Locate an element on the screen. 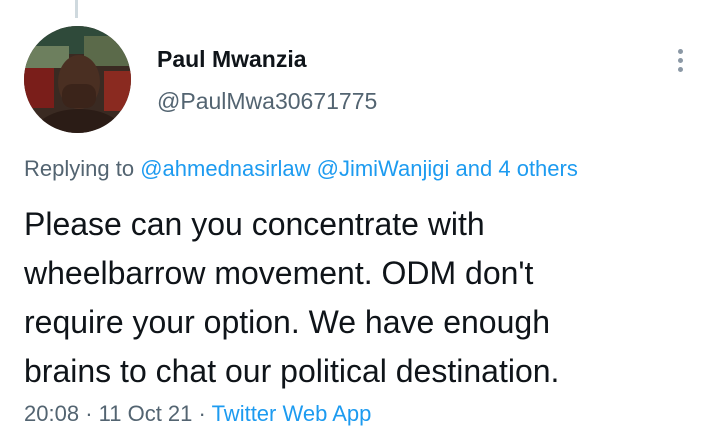 This screenshot has height=438, width=720. replying-and: and is located at coordinates (474, 168).